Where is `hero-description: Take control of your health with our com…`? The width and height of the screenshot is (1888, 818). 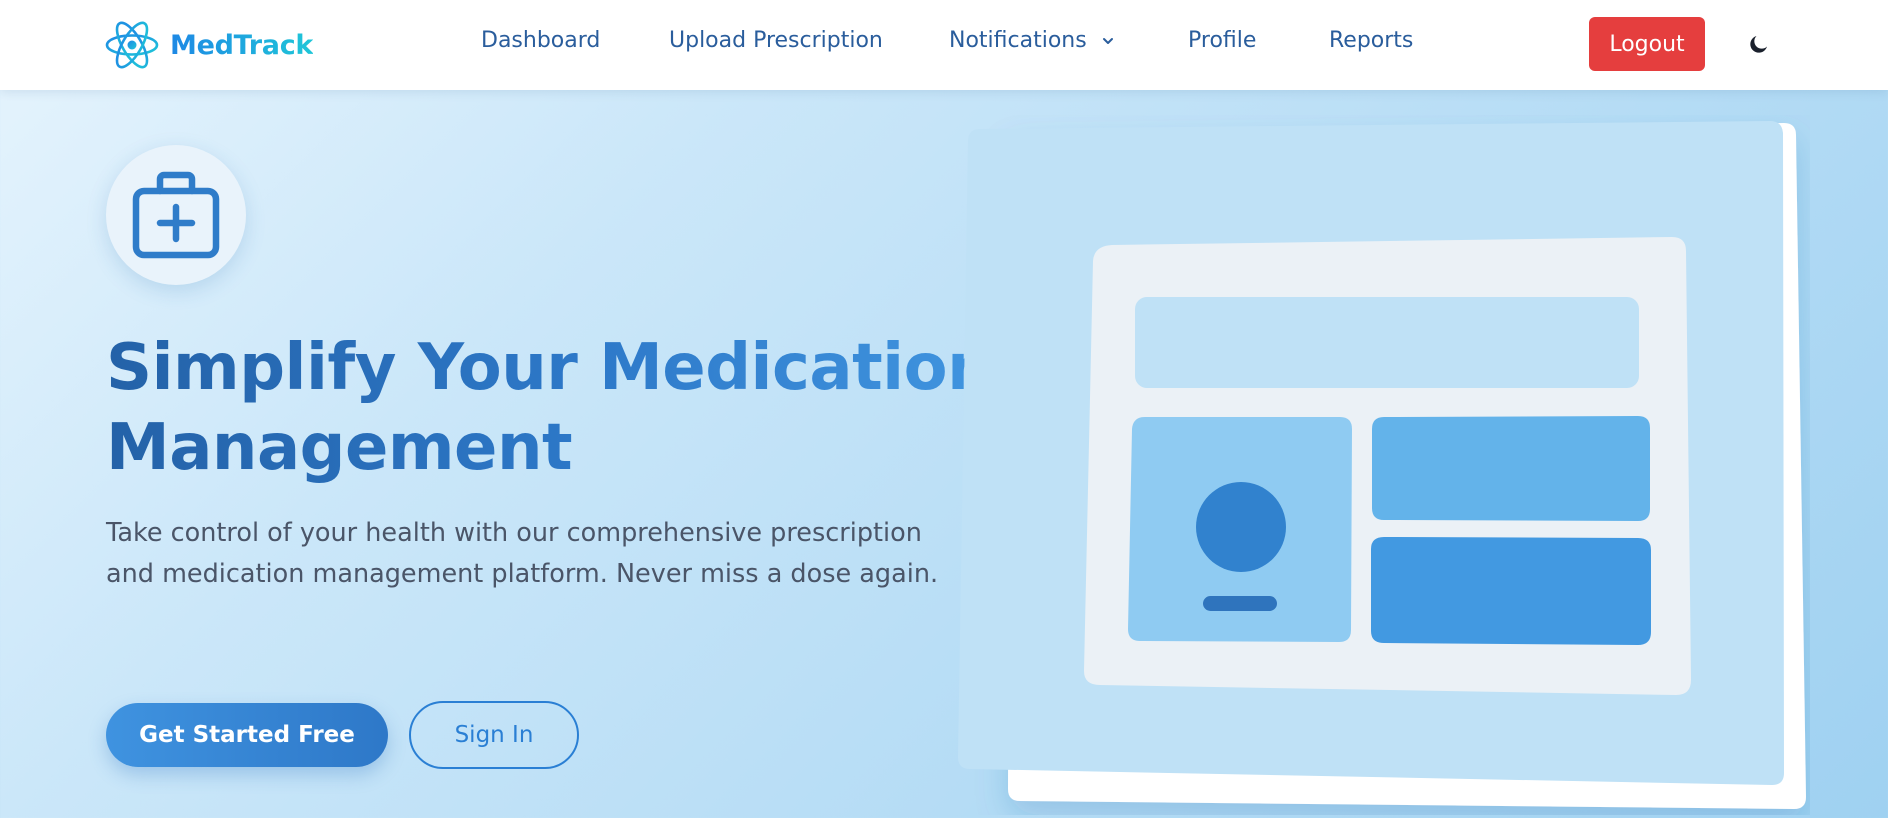
hero-description: Take control of your health with our com… is located at coordinates (522, 553).